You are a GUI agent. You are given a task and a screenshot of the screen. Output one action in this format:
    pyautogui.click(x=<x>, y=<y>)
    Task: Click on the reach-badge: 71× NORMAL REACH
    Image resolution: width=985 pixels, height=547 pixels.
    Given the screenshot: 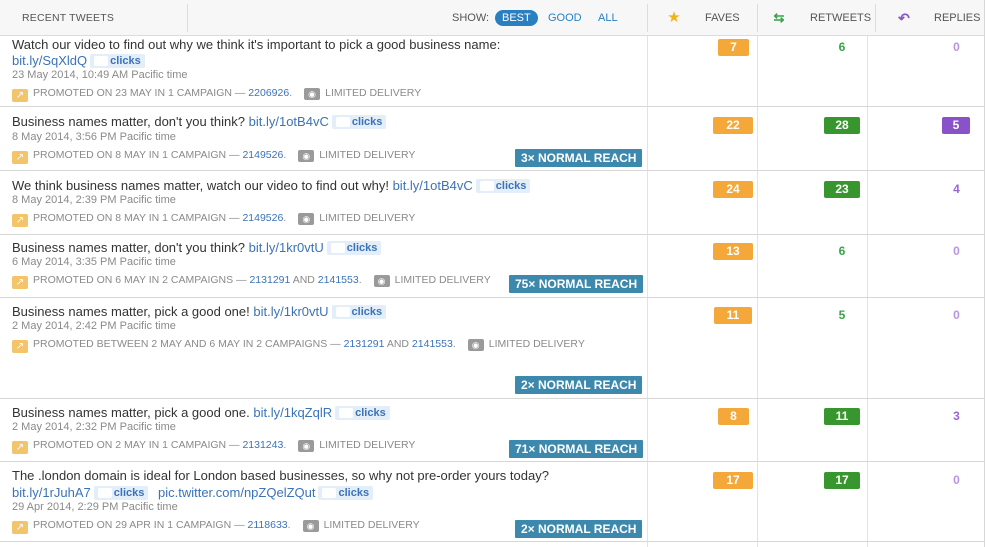 What is the action you would take?
    pyautogui.click(x=576, y=449)
    